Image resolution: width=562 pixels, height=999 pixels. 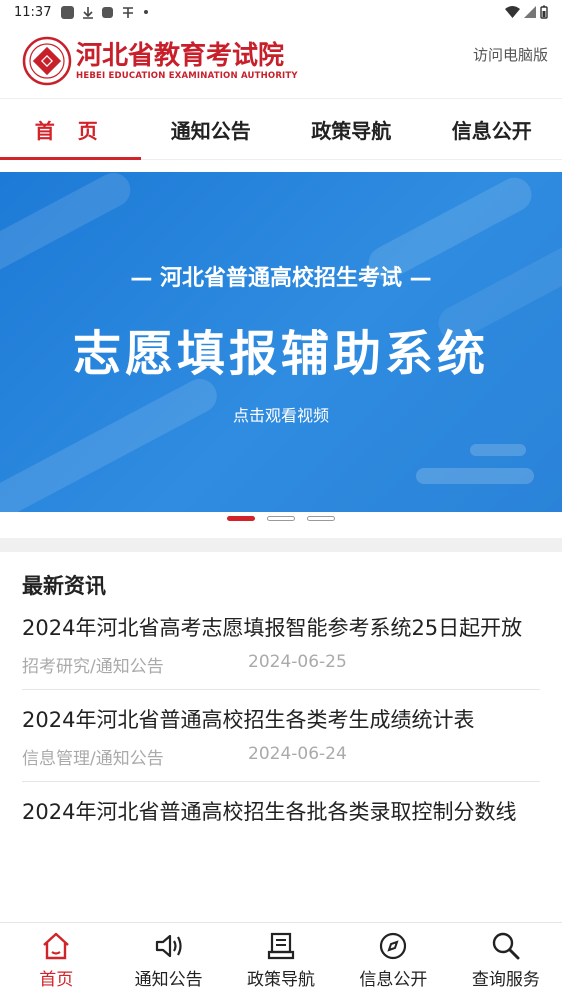 What do you see at coordinates (88, 12) in the screenshot?
I see `download-icon` at bounding box center [88, 12].